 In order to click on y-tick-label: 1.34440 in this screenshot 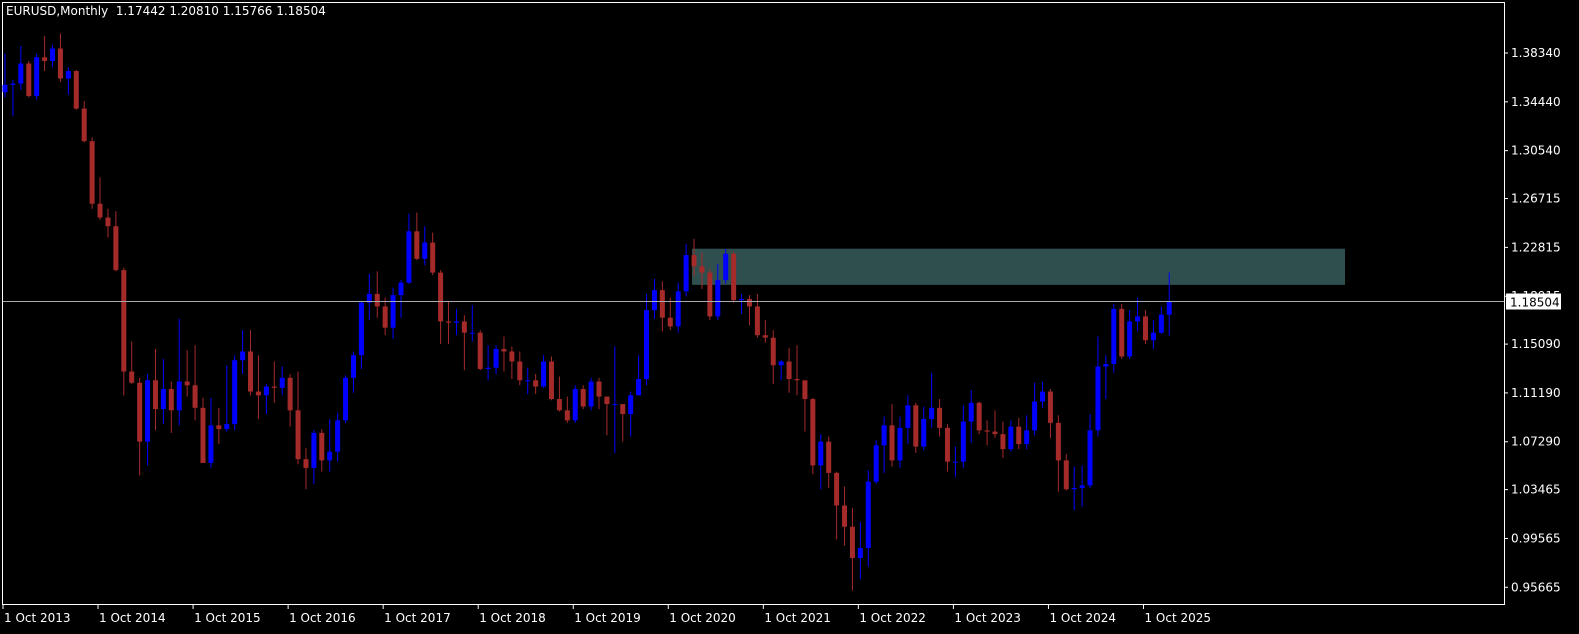, I will do `click(1536, 102)`.